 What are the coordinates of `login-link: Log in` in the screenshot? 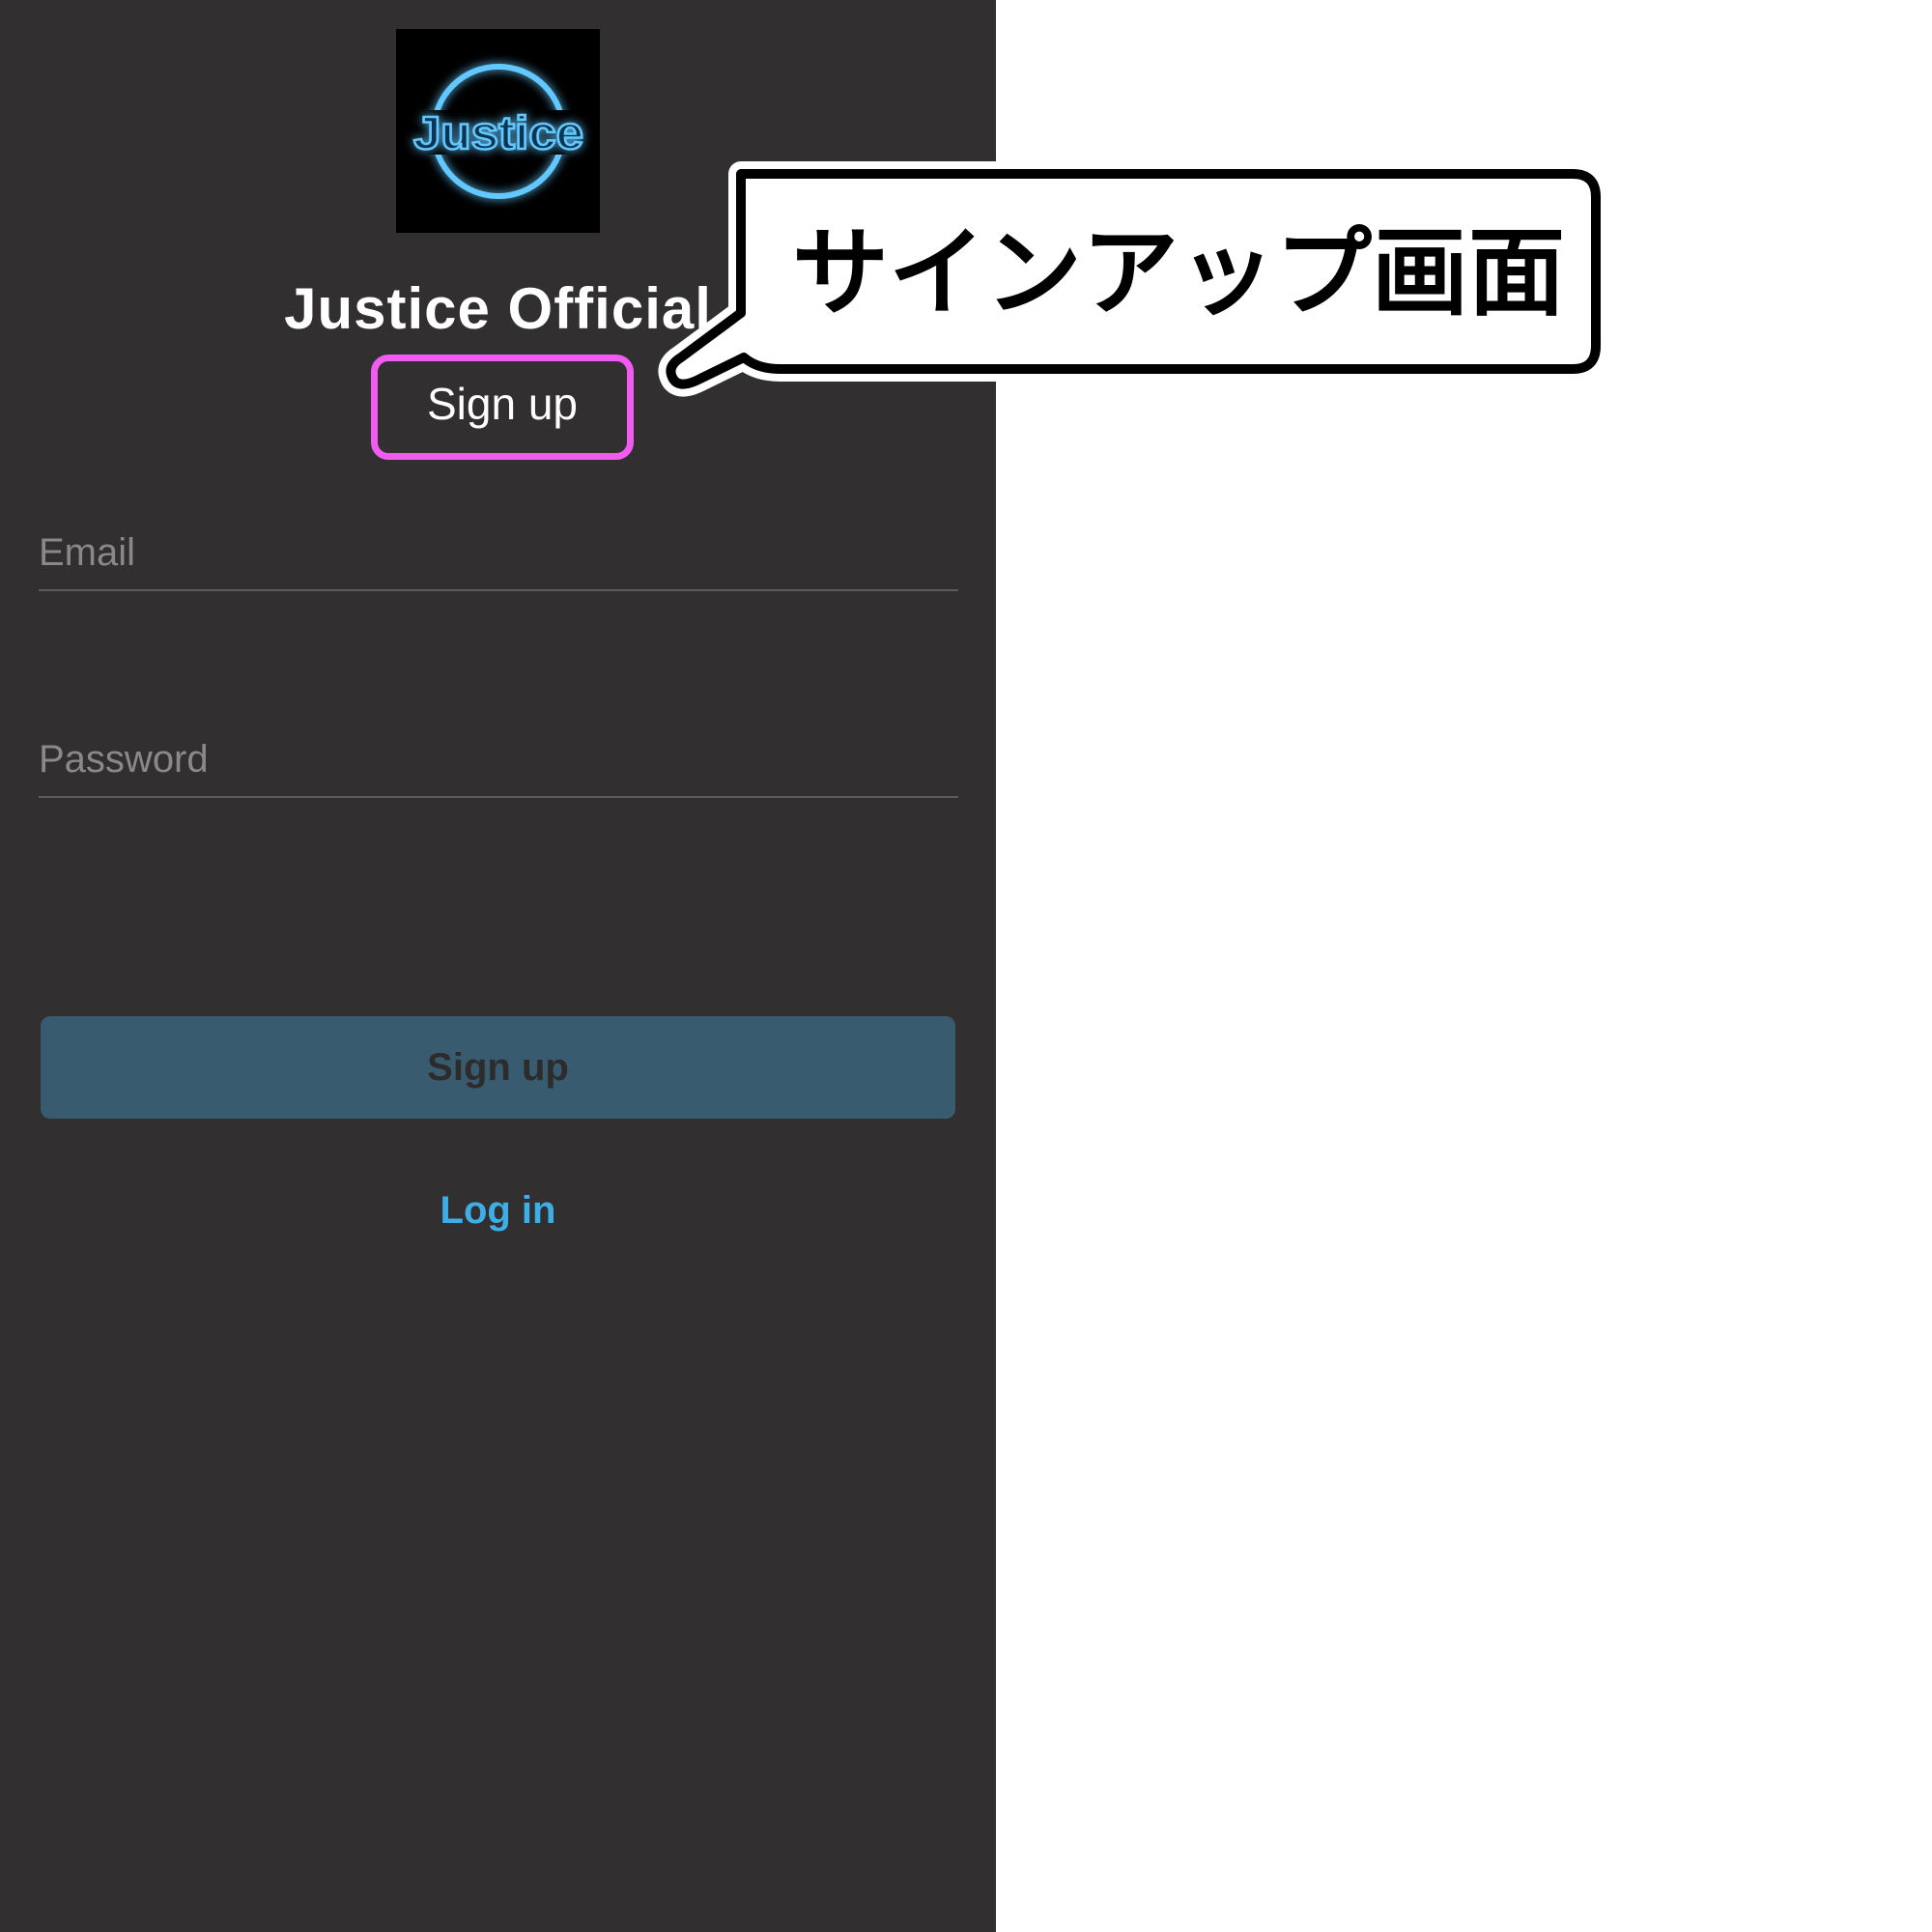 It's located at (498, 1210).